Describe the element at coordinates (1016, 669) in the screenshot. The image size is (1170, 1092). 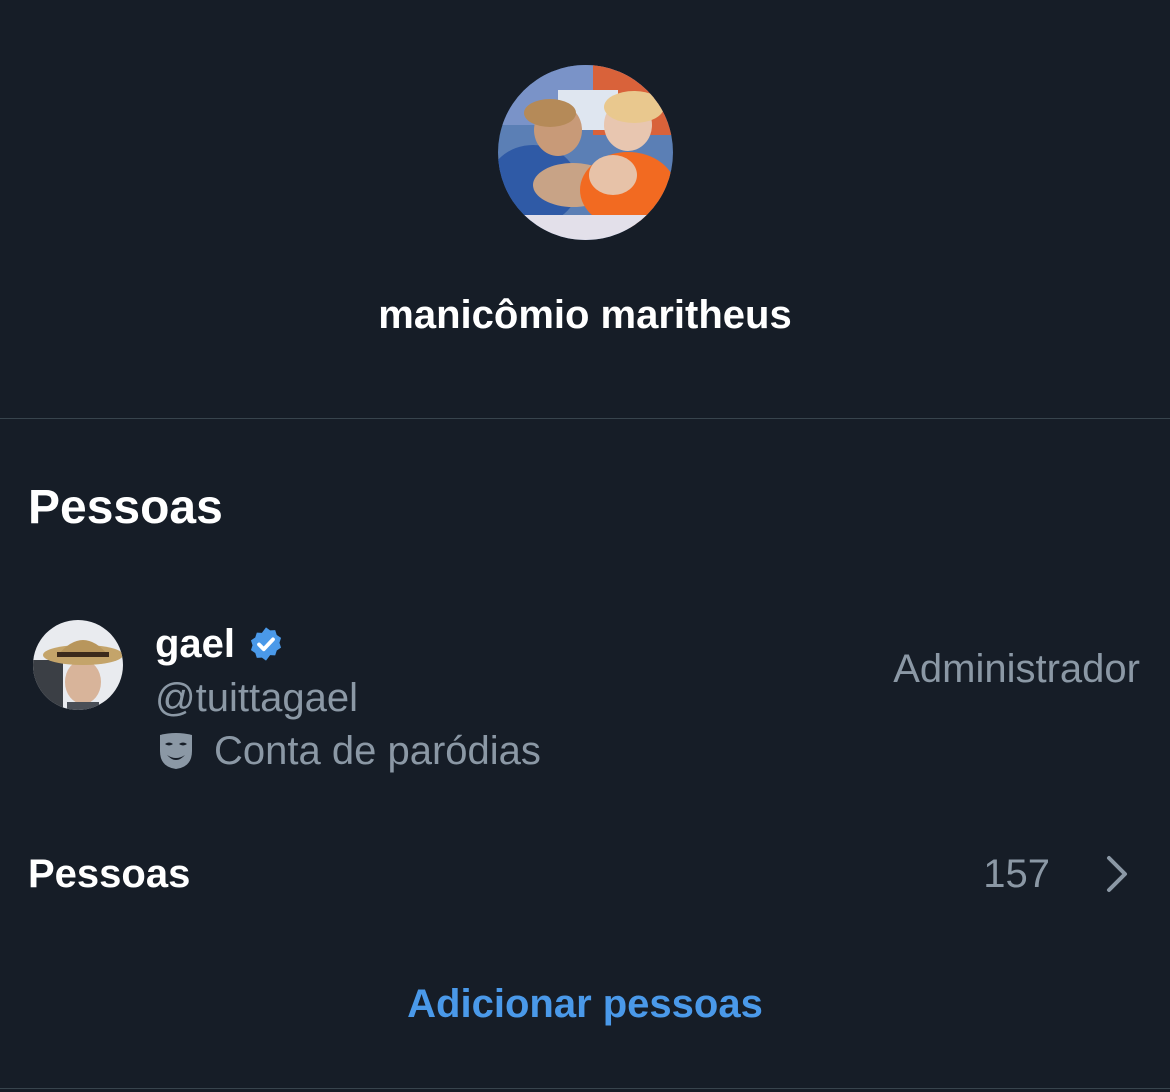
I see `member-role: Administrador` at that location.